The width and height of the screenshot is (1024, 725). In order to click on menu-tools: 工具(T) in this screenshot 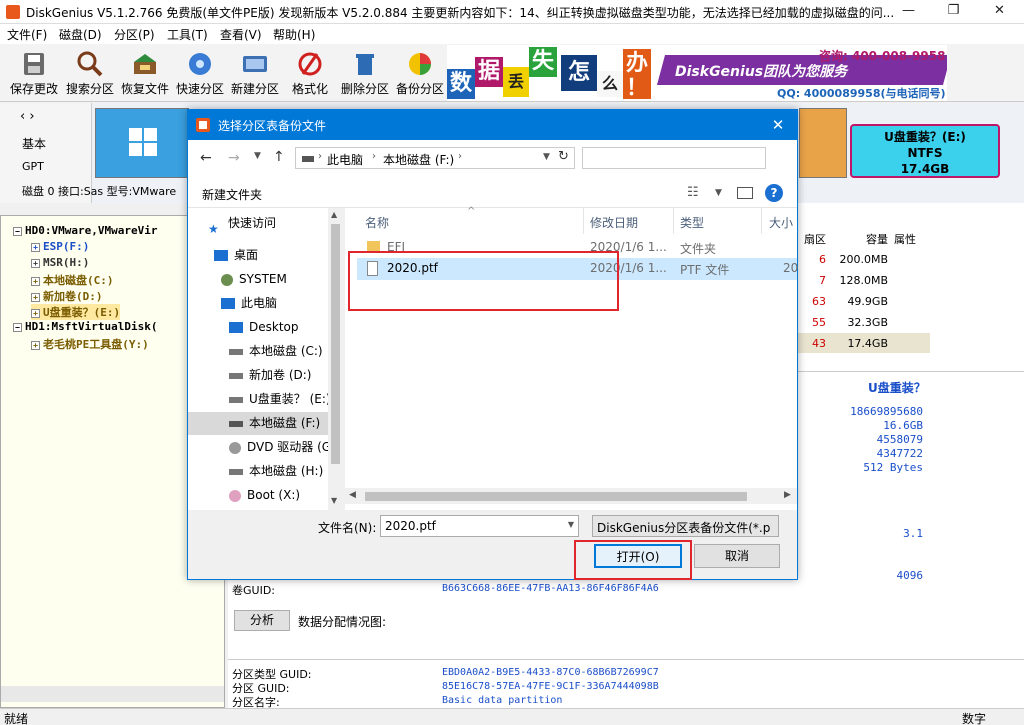, I will do `click(187, 34)`.